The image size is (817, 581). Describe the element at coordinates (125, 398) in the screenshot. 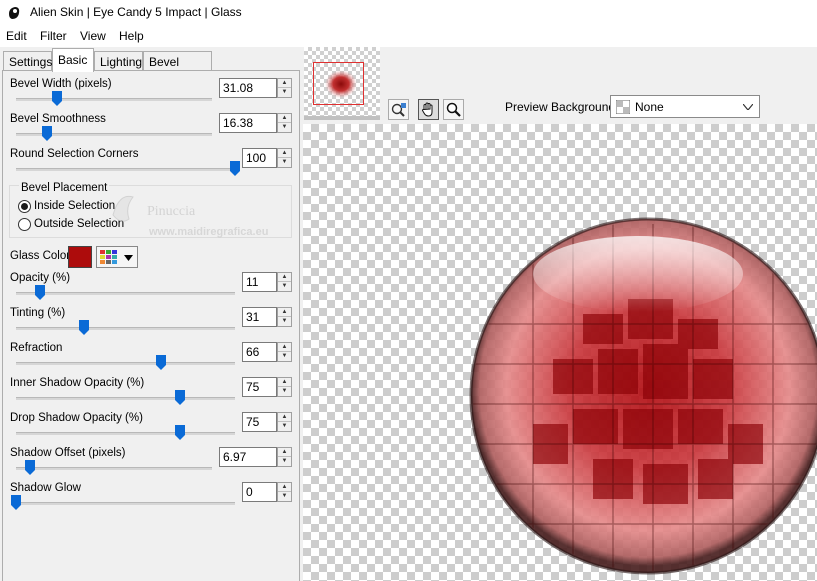

I see `inner-shadow-slider` at that location.